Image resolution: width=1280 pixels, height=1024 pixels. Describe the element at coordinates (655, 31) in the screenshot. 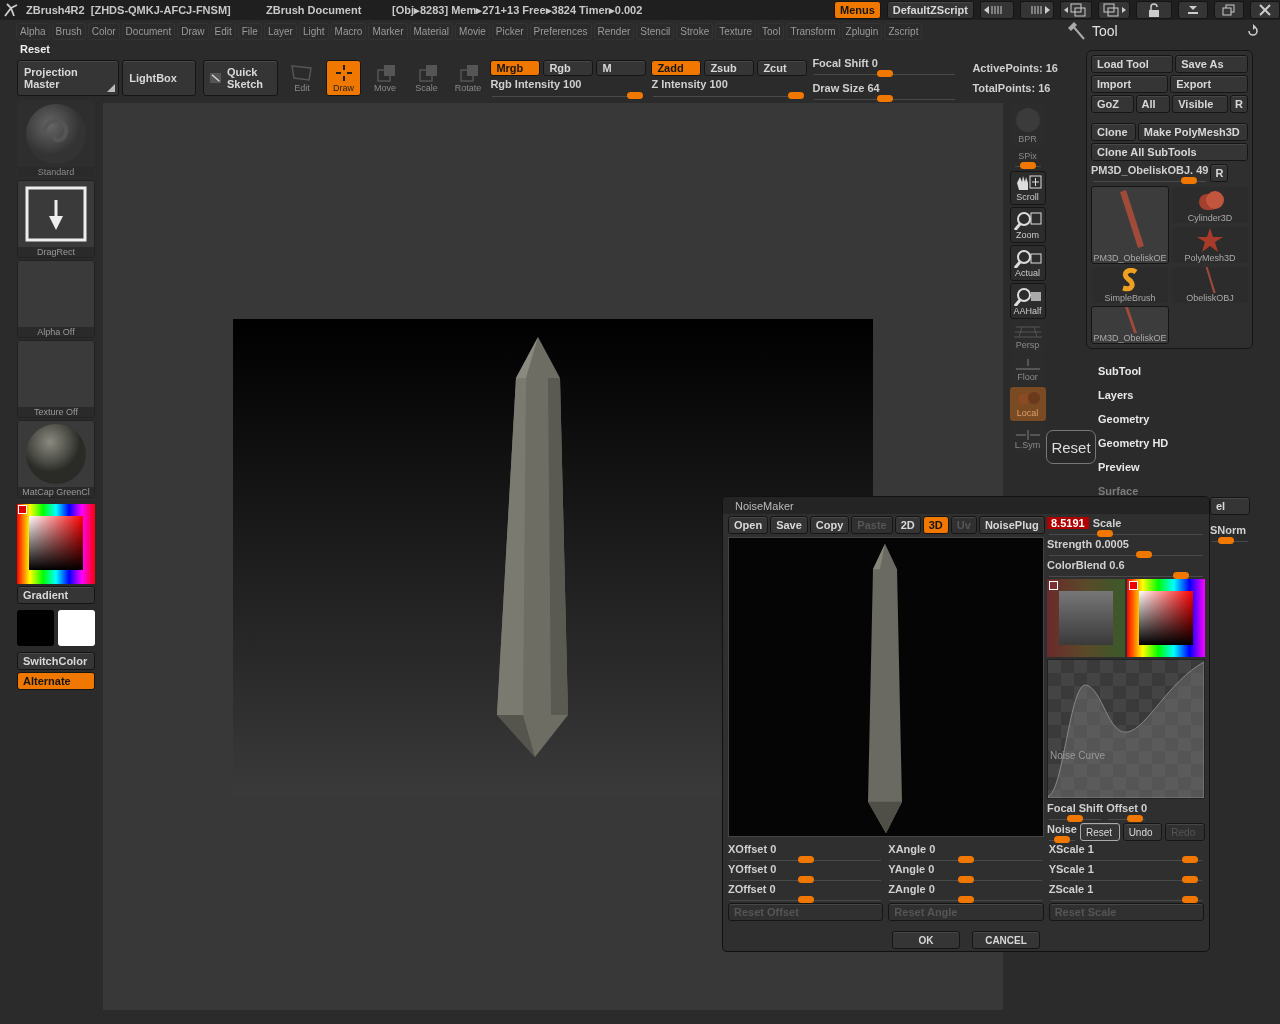

I see `menu-item: Stencil` at that location.